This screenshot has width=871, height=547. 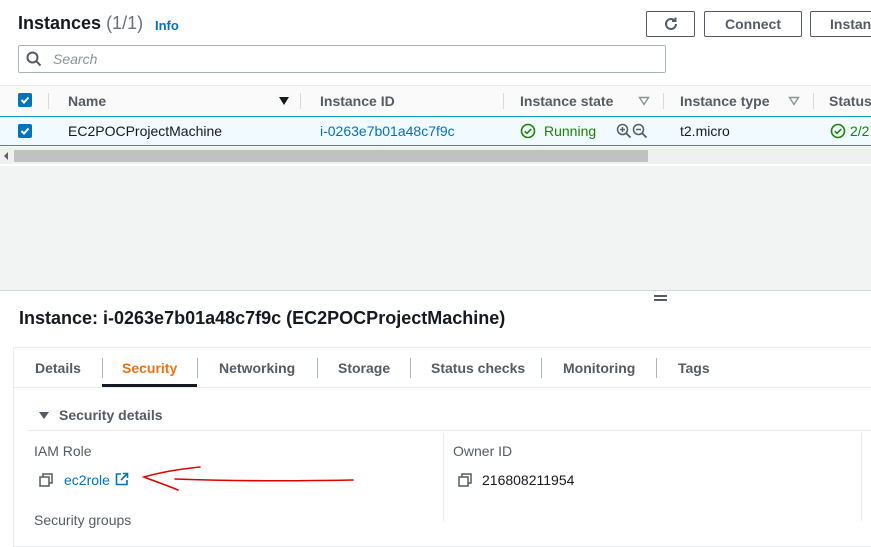 What do you see at coordinates (570, 131) in the screenshot?
I see `instance-state-value: Running` at bounding box center [570, 131].